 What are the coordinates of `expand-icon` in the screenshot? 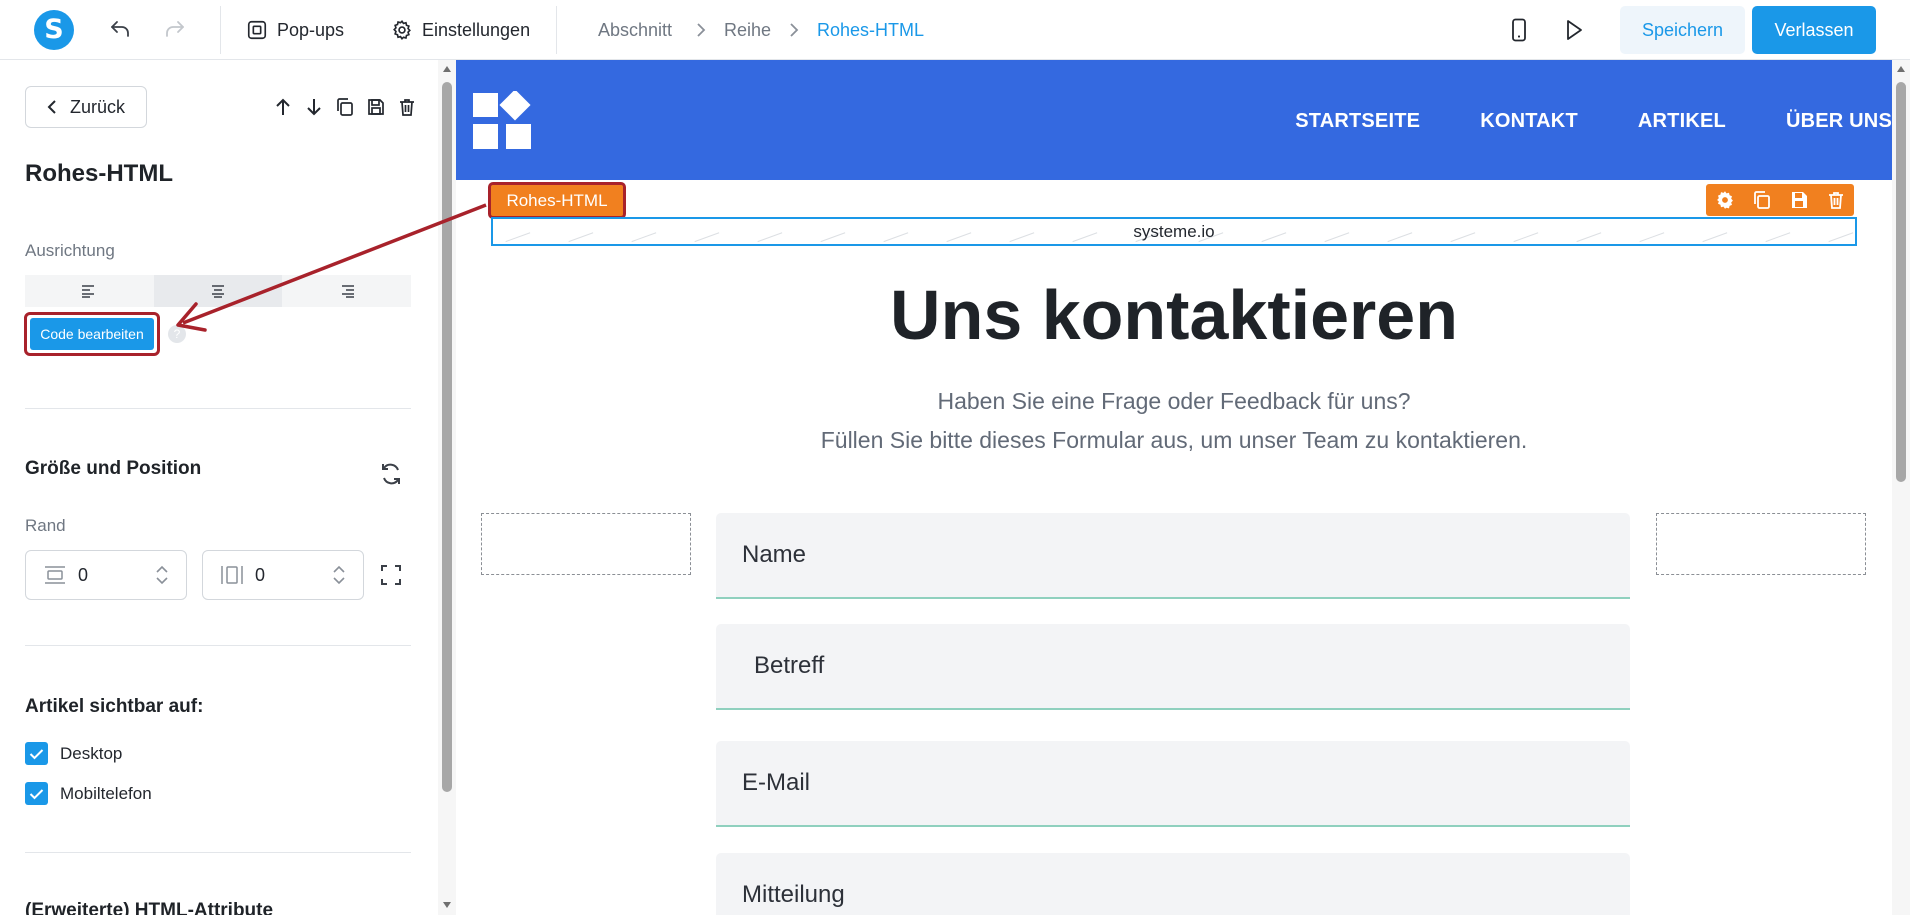 It's located at (391, 575).